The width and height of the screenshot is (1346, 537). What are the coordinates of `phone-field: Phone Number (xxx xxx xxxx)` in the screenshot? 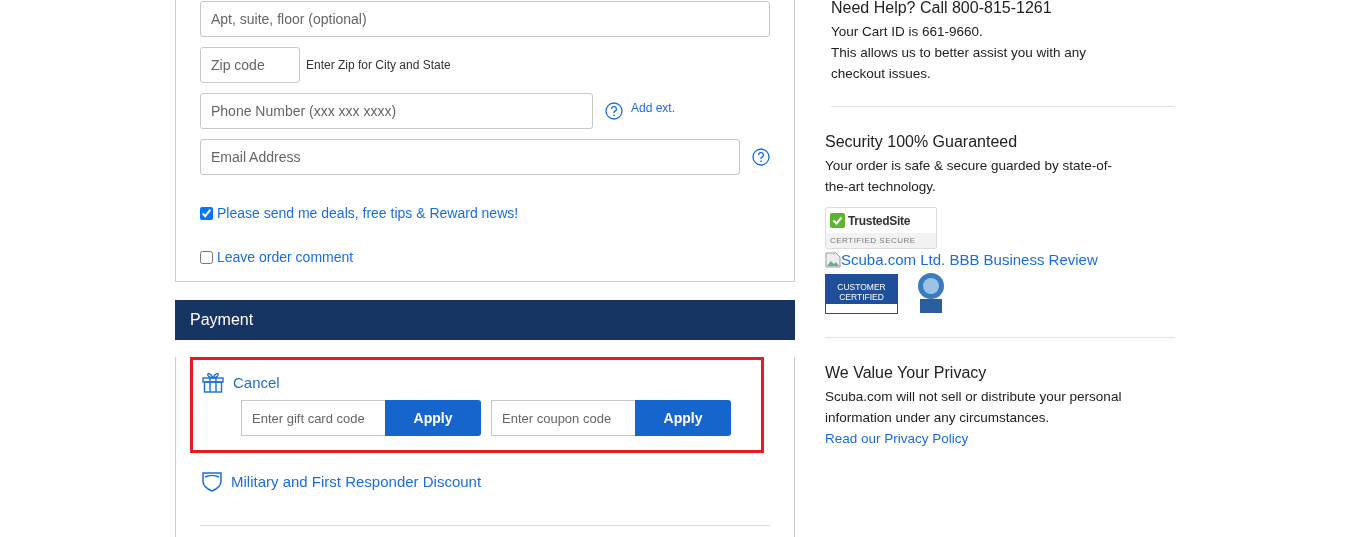 It's located at (396, 111).